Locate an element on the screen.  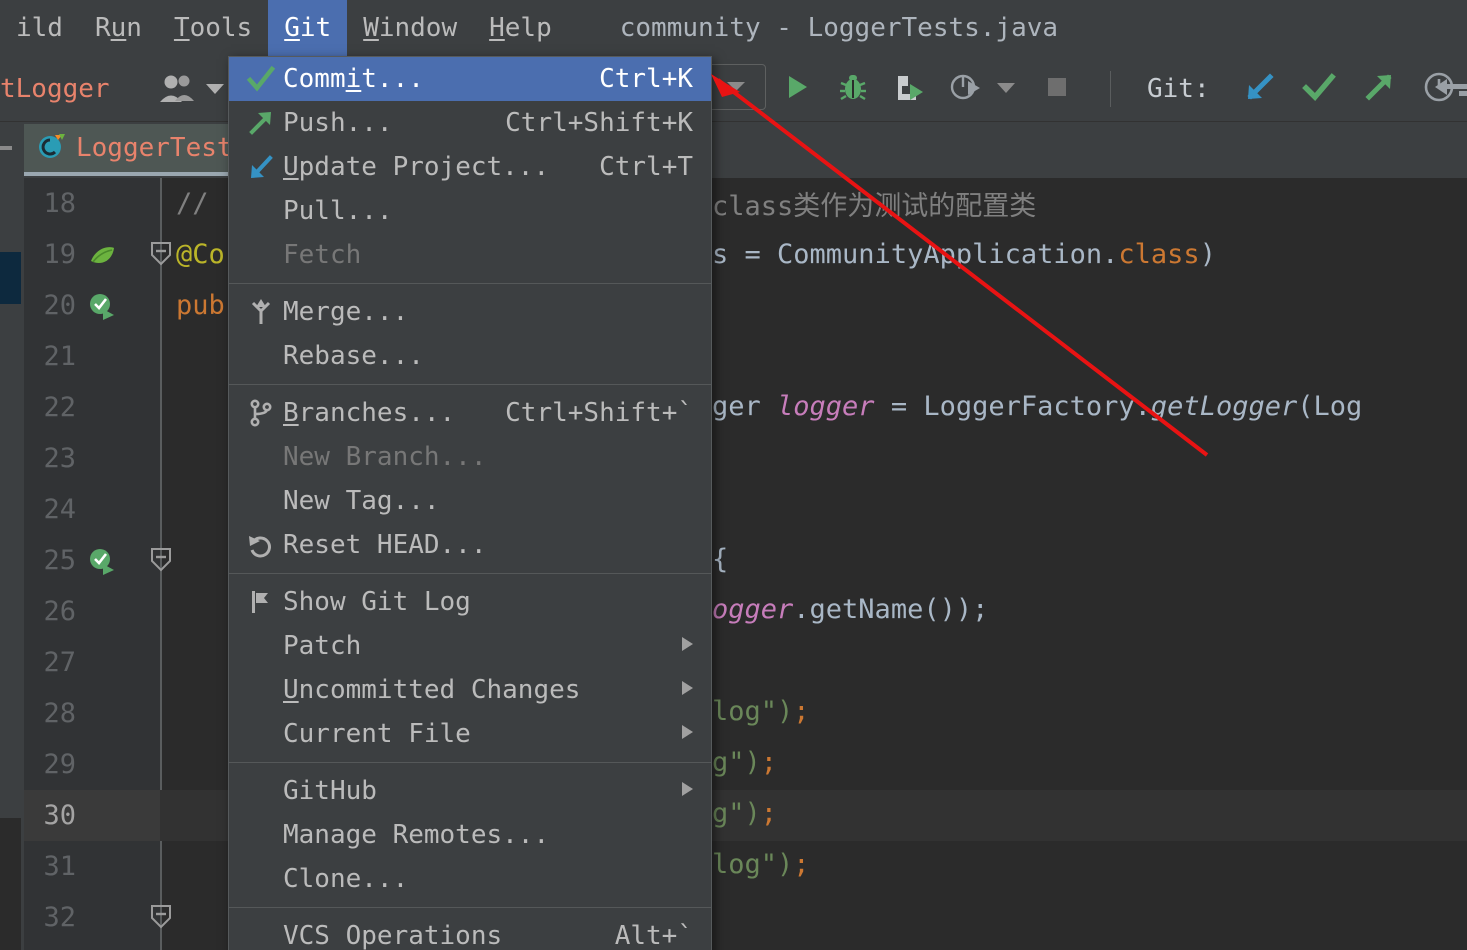
menu-item-vcs-operations: VCS Operations Alt+` is located at coordinates (470, 932).